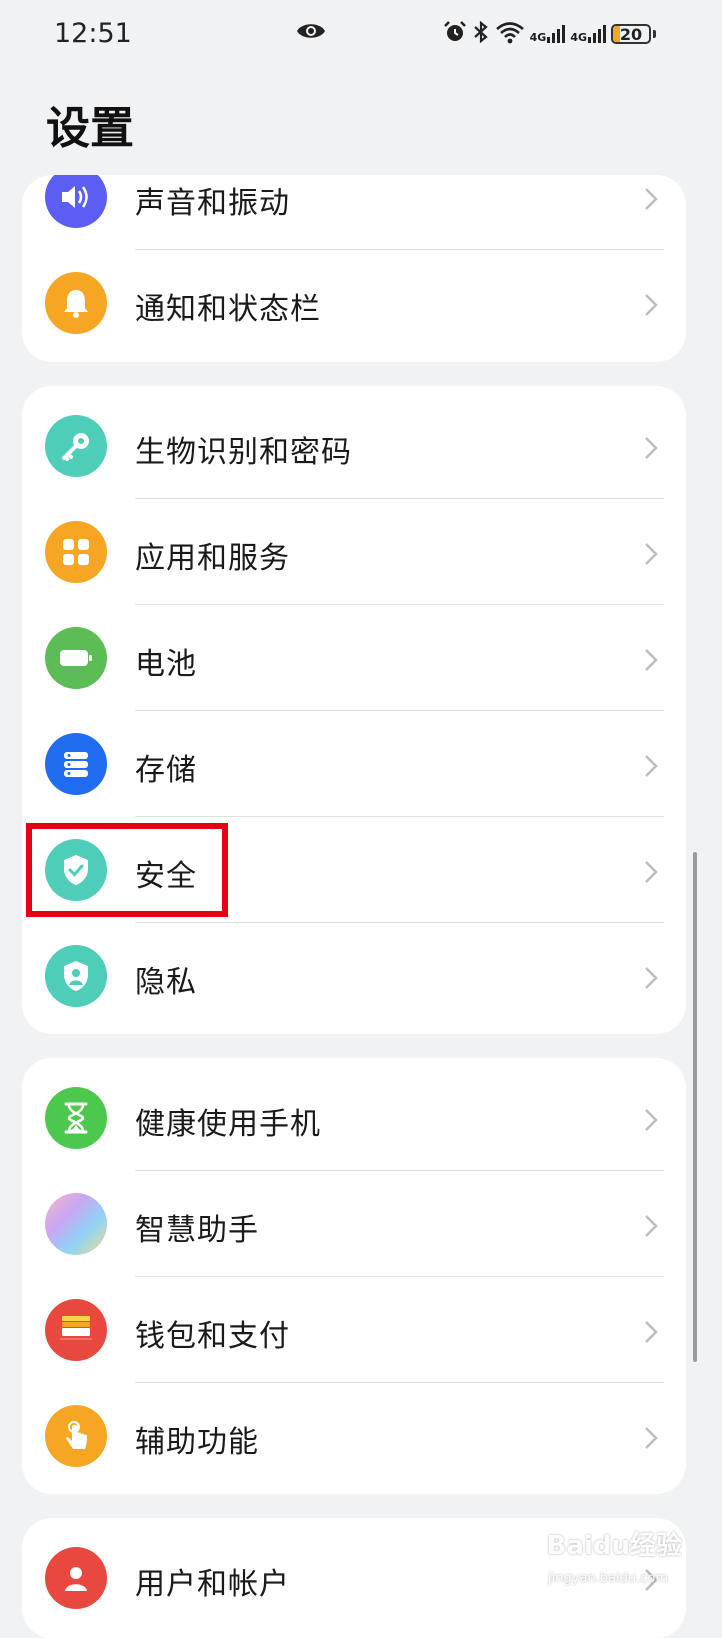 This screenshot has height=1638, width=722. What do you see at coordinates (76, 764) in the screenshot?
I see `storage-icon` at bounding box center [76, 764].